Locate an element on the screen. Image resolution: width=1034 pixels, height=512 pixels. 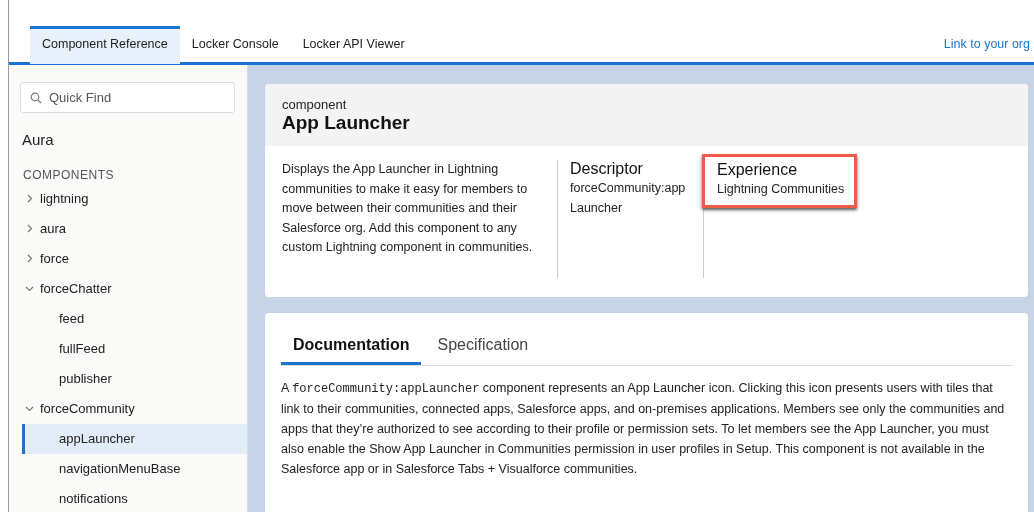
section-heading: COMPONENTS is located at coordinates (69, 175).